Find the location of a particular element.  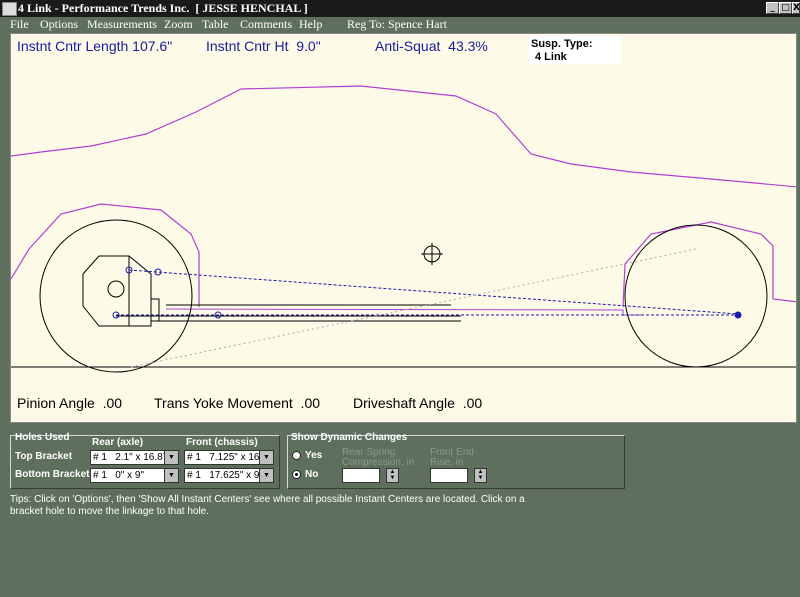

no-label: No is located at coordinates (311, 474).